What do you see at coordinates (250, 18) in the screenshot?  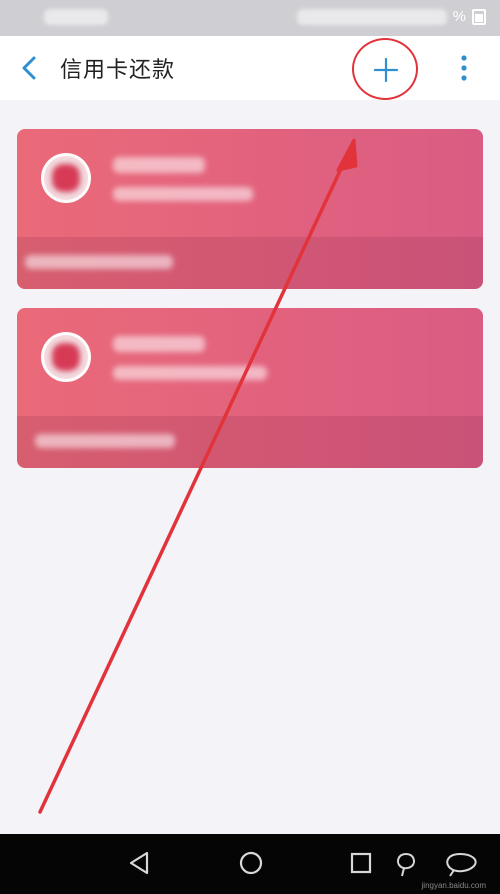 I see `status-bar: %` at bounding box center [250, 18].